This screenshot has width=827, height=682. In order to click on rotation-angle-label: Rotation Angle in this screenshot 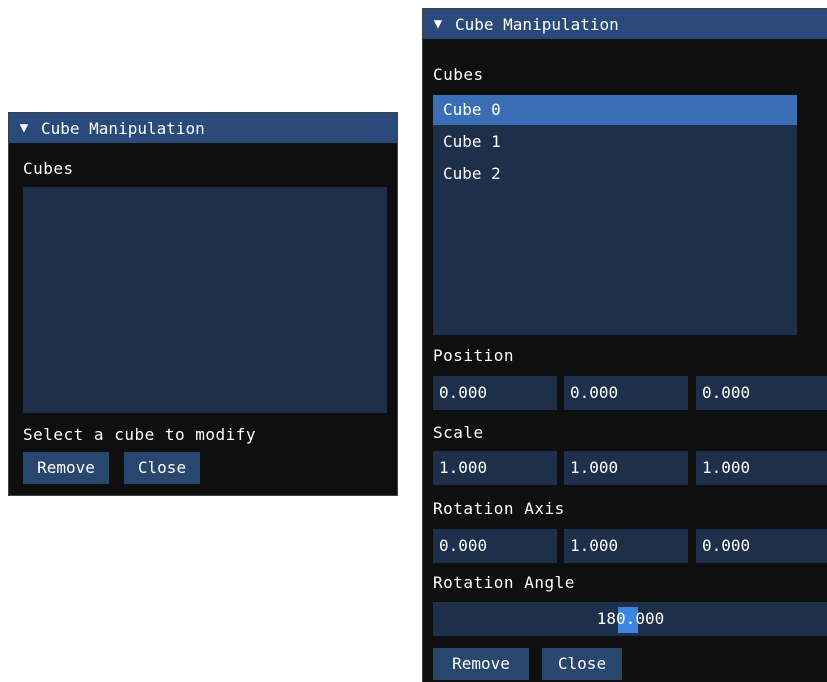, I will do `click(504, 582)`.